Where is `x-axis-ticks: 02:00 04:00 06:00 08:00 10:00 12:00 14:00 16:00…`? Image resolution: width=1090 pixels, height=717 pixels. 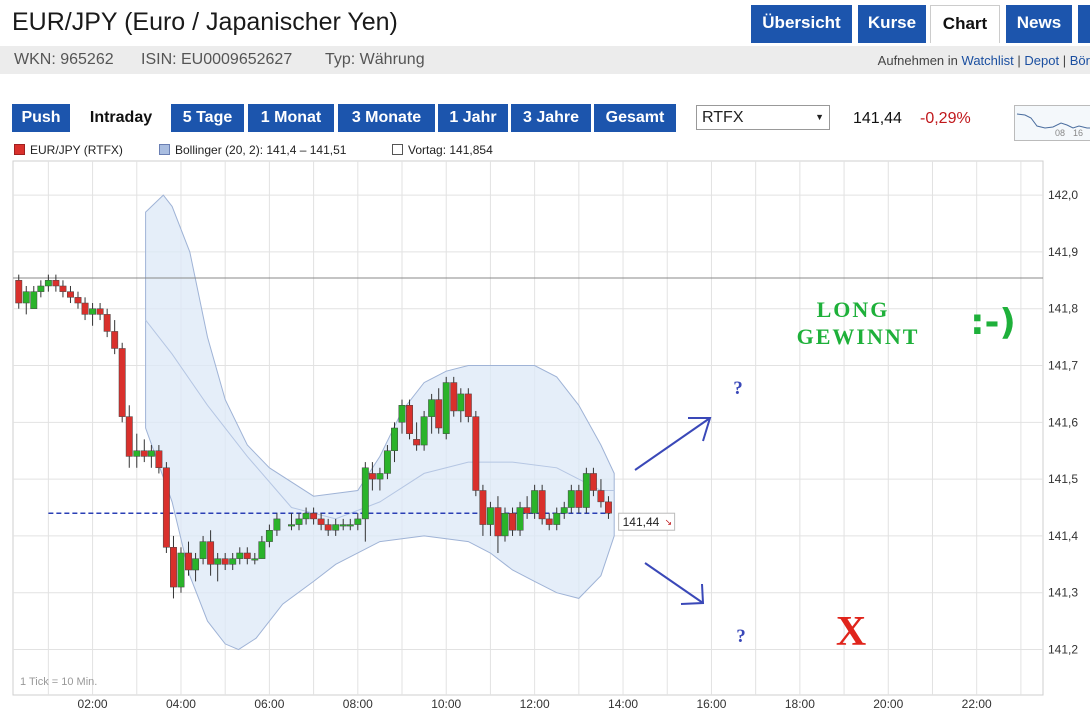
x-axis-ticks: 02:00 04:00 06:00 08:00 10:00 12:00 14:00 16:00… is located at coordinates (535, 704).